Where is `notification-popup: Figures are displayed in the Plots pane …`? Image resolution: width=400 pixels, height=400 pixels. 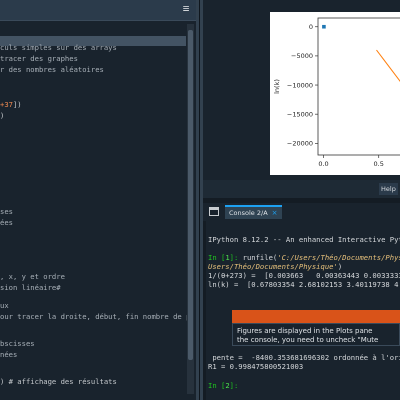 notification-popup: Figures are displayed in the Plots pane … is located at coordinates (316, 334).